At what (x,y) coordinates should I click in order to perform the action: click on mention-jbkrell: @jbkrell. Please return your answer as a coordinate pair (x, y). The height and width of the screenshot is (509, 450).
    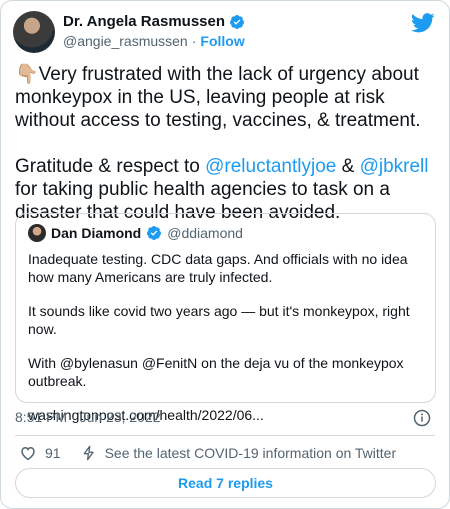
    Looking at the image, I should click on (394, 166).